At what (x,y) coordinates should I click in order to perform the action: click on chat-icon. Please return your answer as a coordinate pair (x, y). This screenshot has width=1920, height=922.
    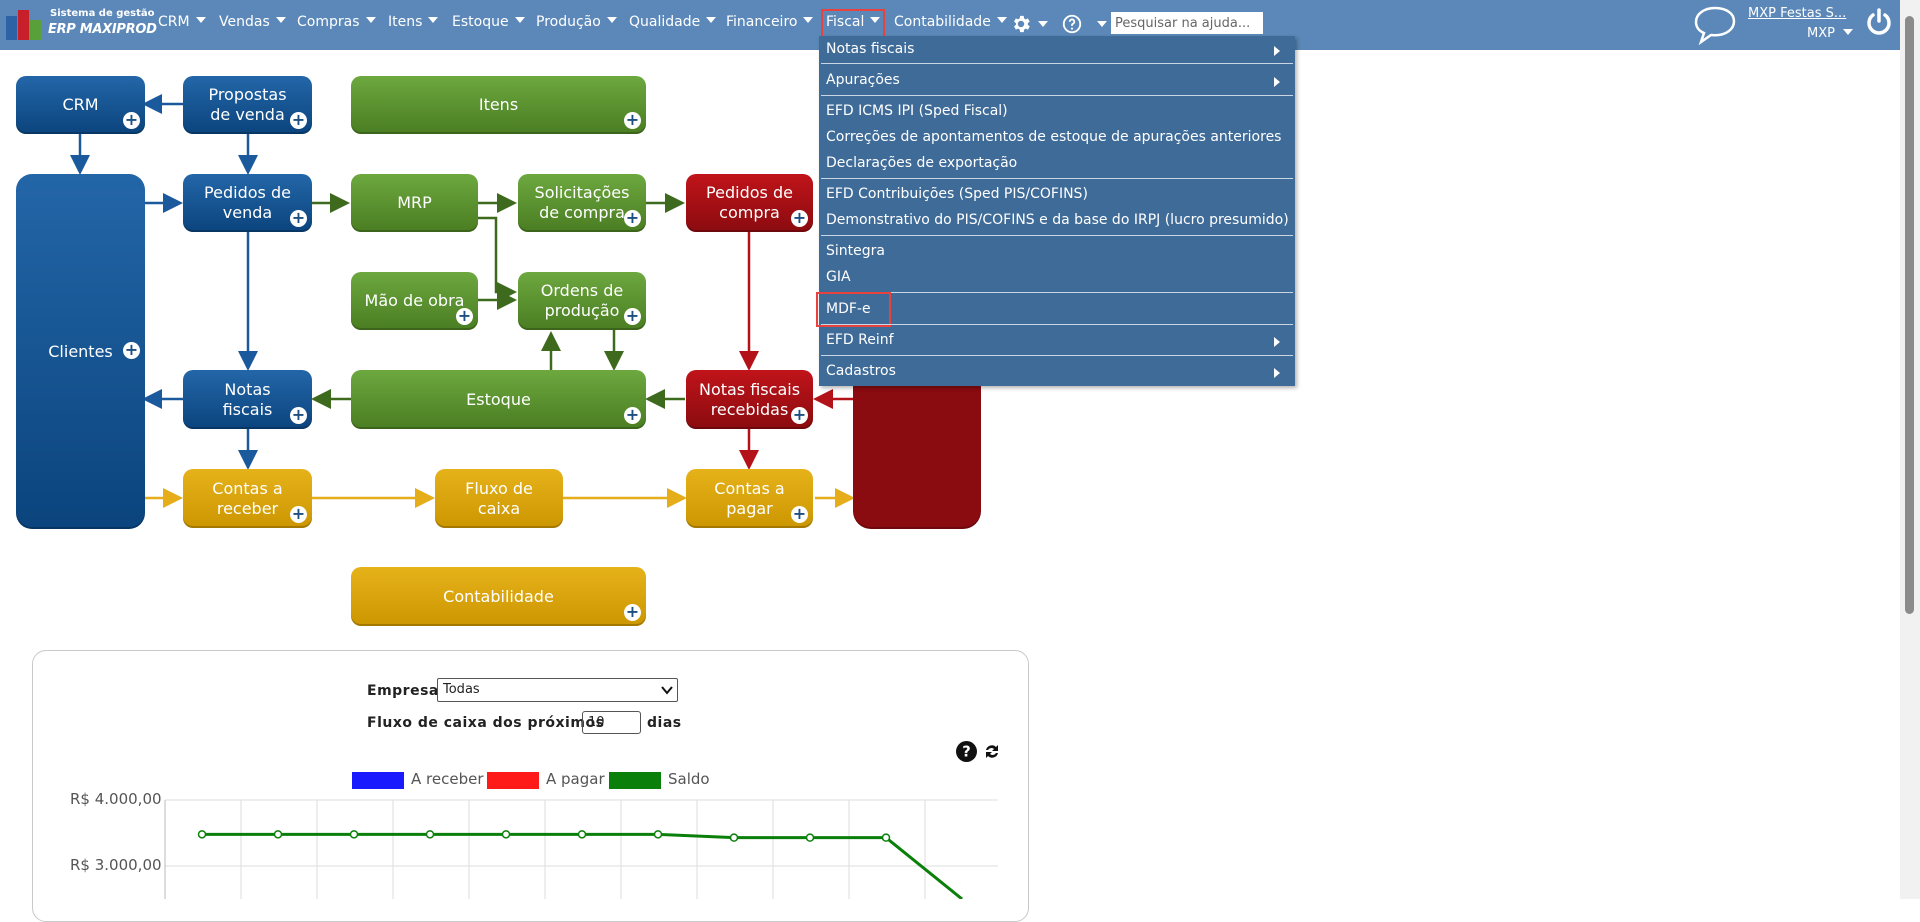
    Looking at the image, I should click on (1715, 25).